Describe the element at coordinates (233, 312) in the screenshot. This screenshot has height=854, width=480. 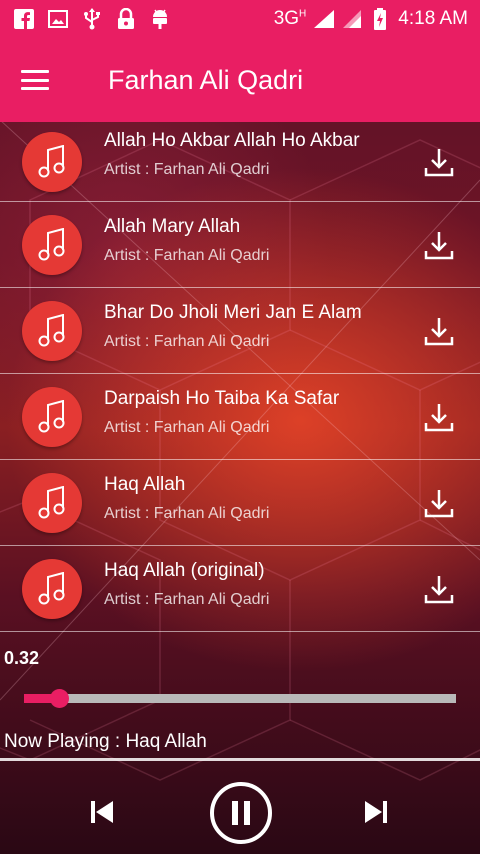
I see `song-title: Bhar Do Jholi Meri Jan E Alam` at that location.